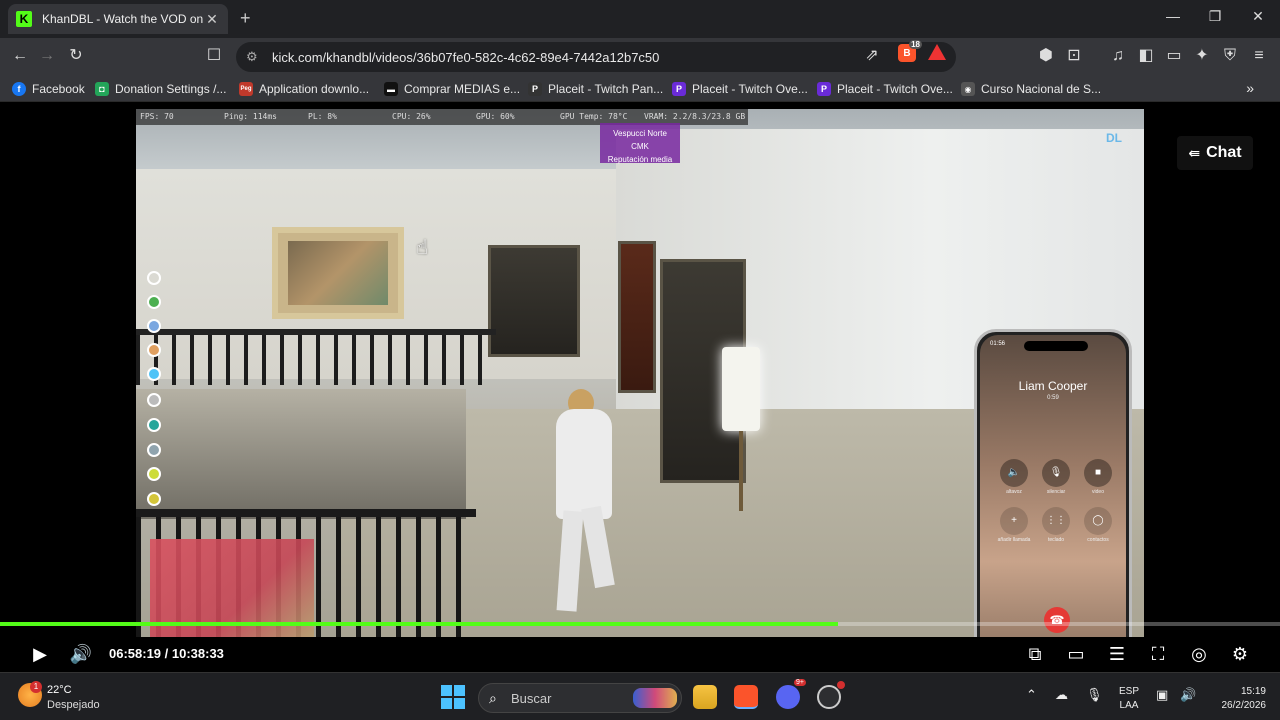 The height and width of the screenshot is (720, 1280). What do you see at coordinates (495, 116) in the screenshot?
I see `hud-gpu: GPU: 60%` at bounding box center [495, 116].